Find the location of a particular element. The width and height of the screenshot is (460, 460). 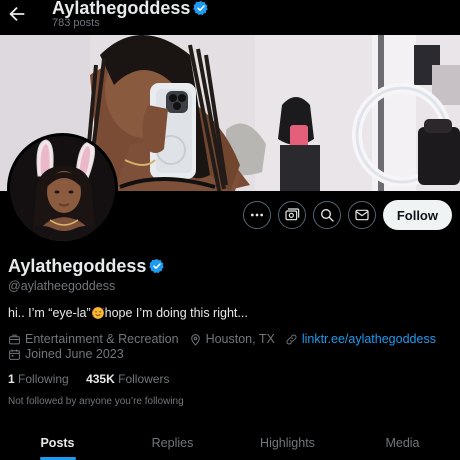

profile-handle: @aylatheegoddess is located at coordinates (62, 286).